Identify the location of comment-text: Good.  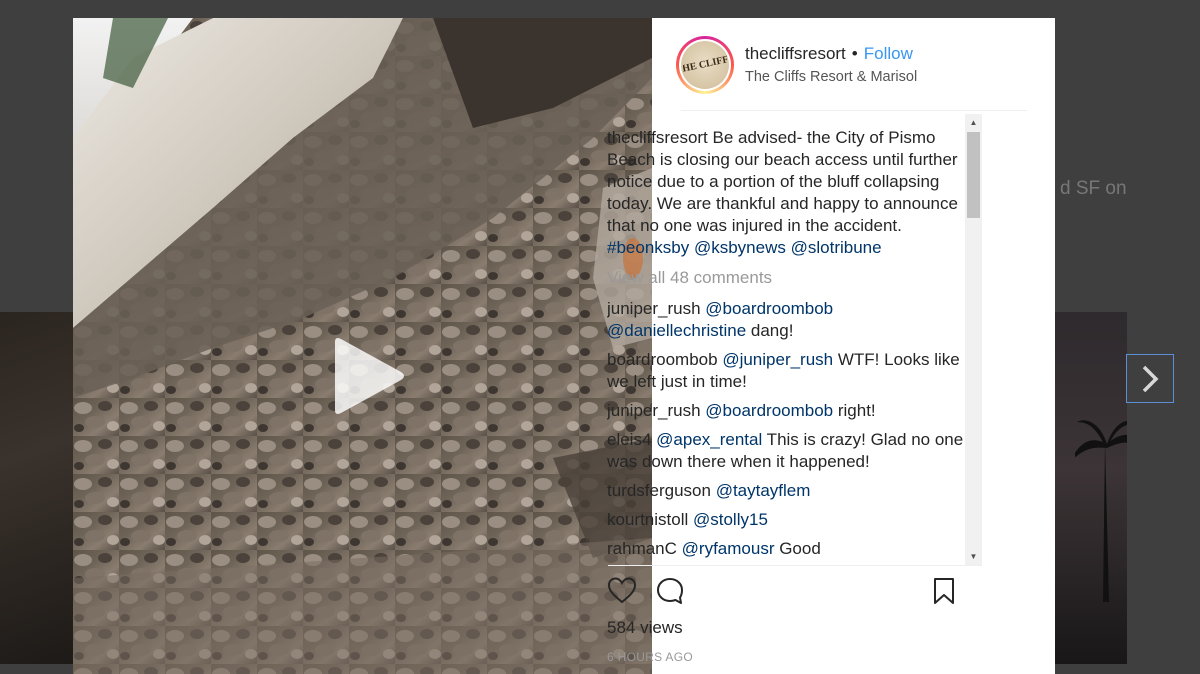
(797, 548).